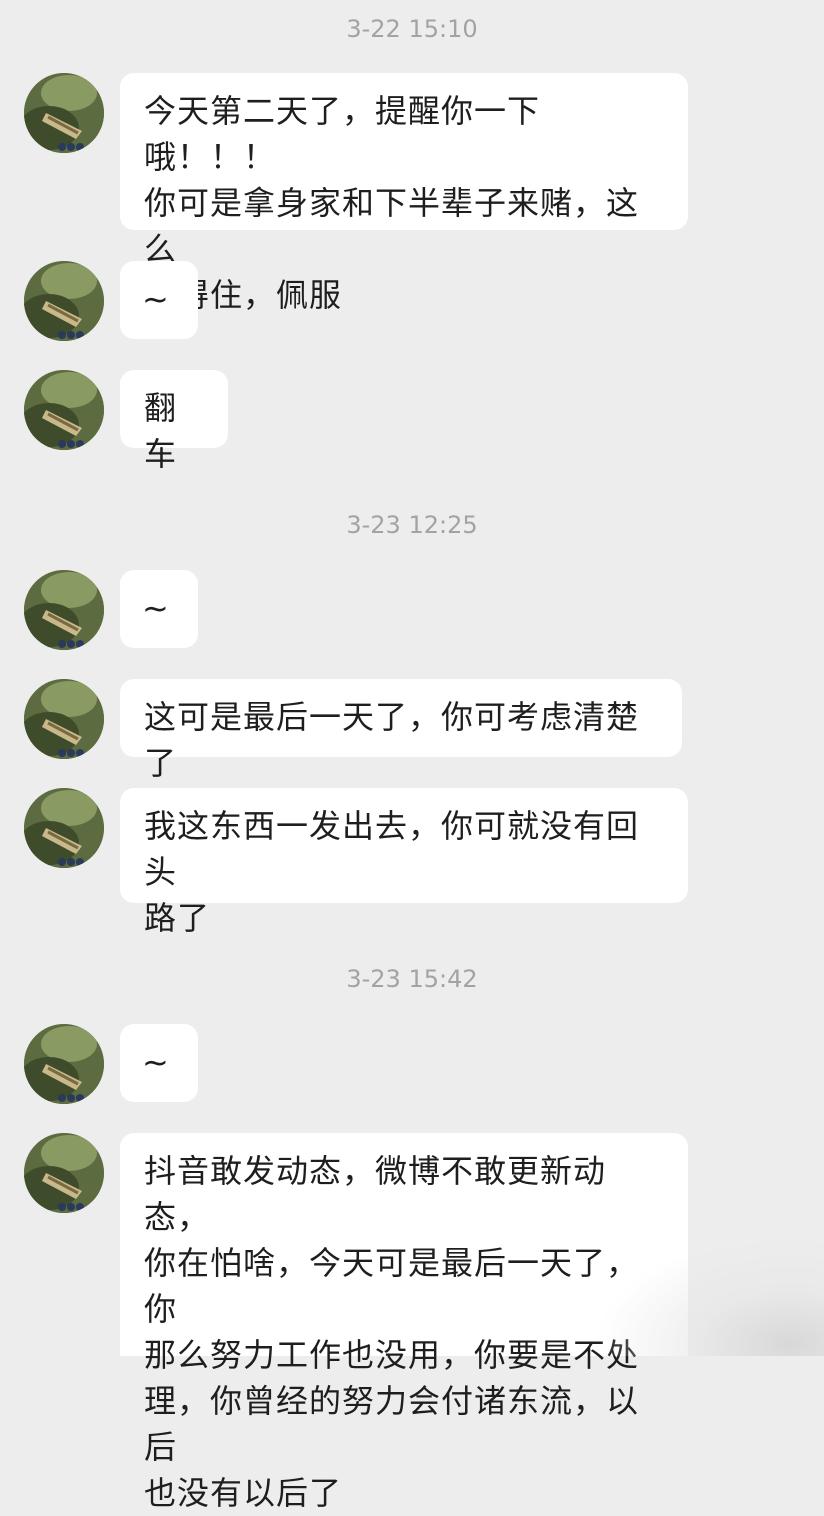 This screenshot has width=824, height=1516. What do you see at coordinates (174, 421) in the screenshot?
I see `message-bubble: 翻车` at bounding box center [174, 421].